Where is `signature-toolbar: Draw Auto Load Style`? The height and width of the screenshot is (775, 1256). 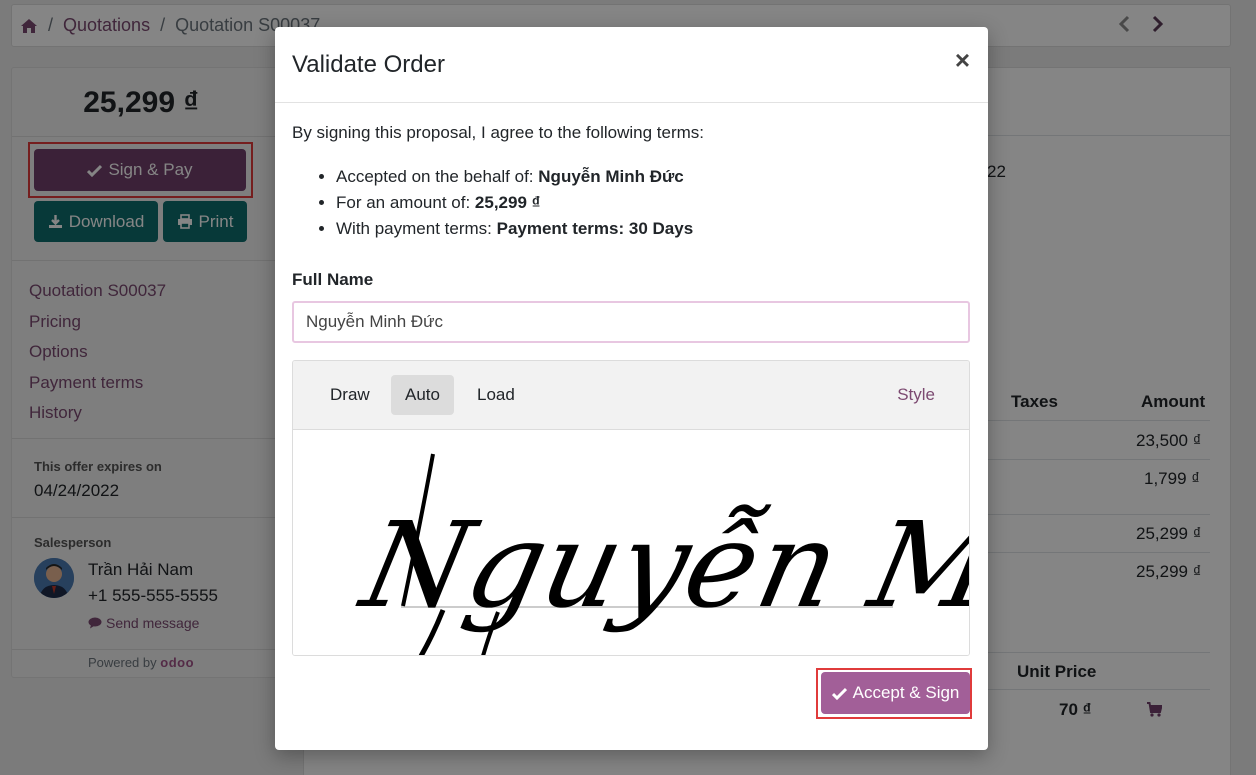
signature-toolbar: Draw Auto Load Style is located at coordinates (631, 395).